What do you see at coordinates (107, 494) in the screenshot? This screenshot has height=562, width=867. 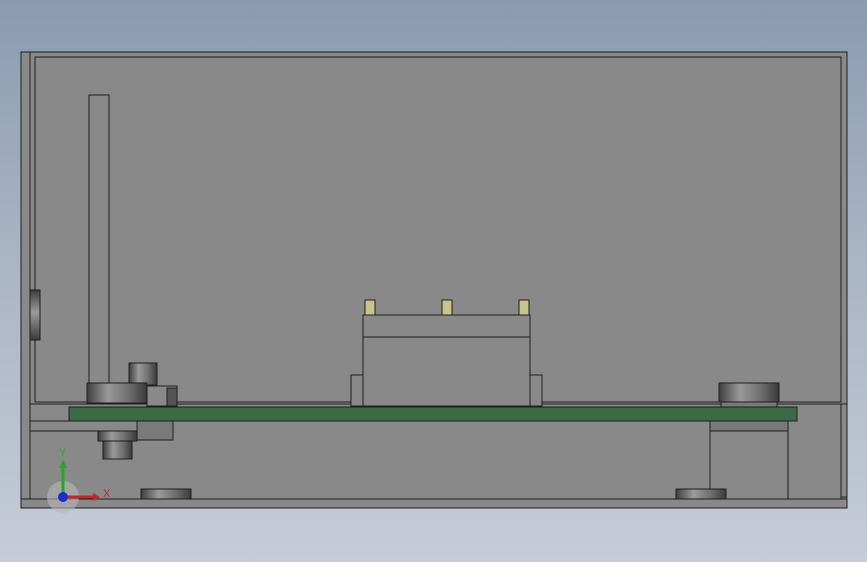 I see `x-axis-label: X` at bounding box center [107, 494].